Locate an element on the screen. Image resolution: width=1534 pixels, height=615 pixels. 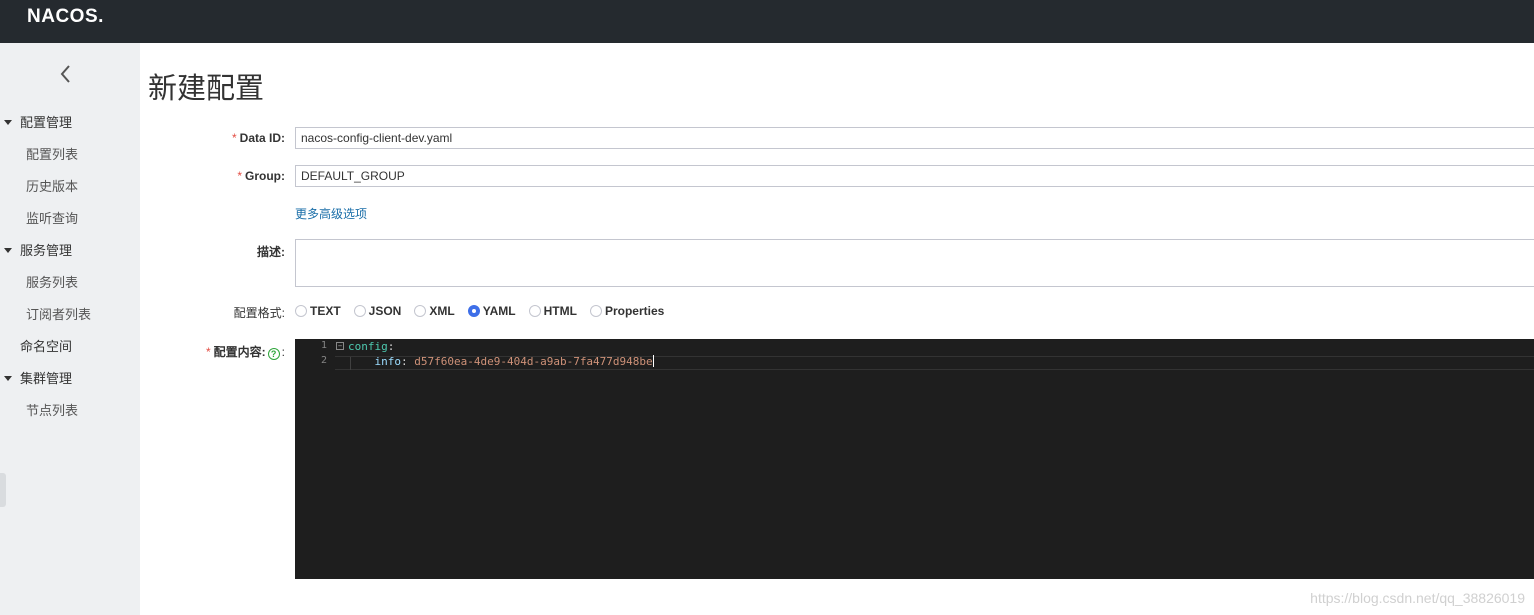
sidebar-item-listener-query: 监听查询 is located at coordinates (70, 219).